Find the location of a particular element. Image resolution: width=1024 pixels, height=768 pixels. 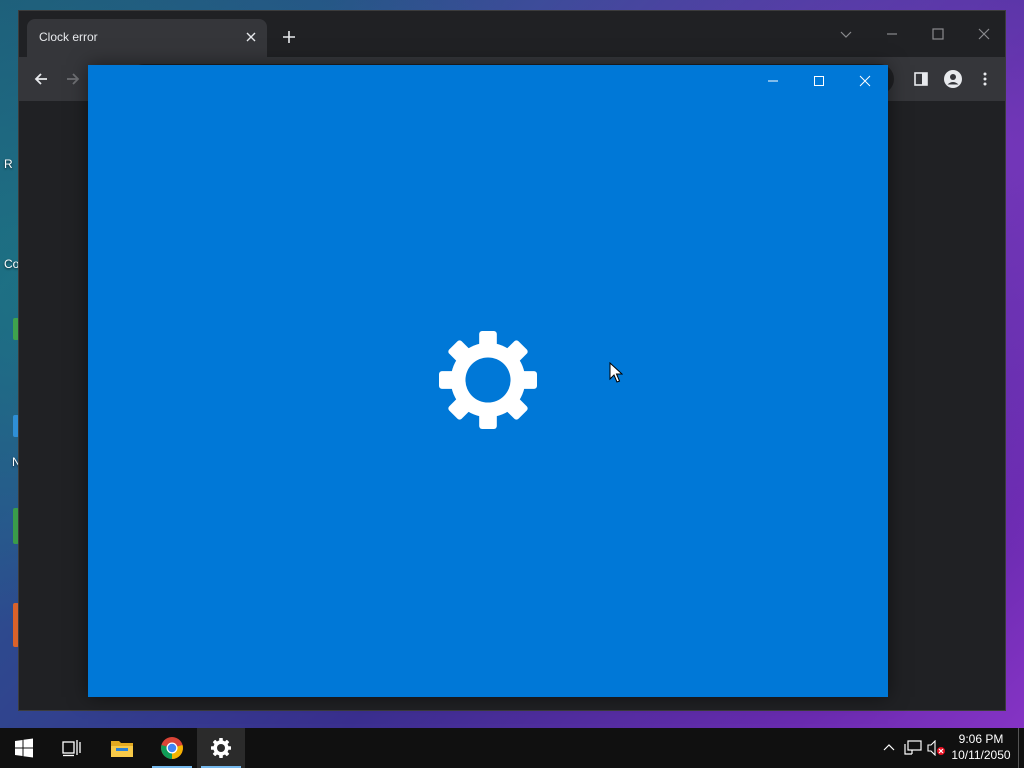

clock-date: 10/11/2050 is located at coordinates (981, 755).